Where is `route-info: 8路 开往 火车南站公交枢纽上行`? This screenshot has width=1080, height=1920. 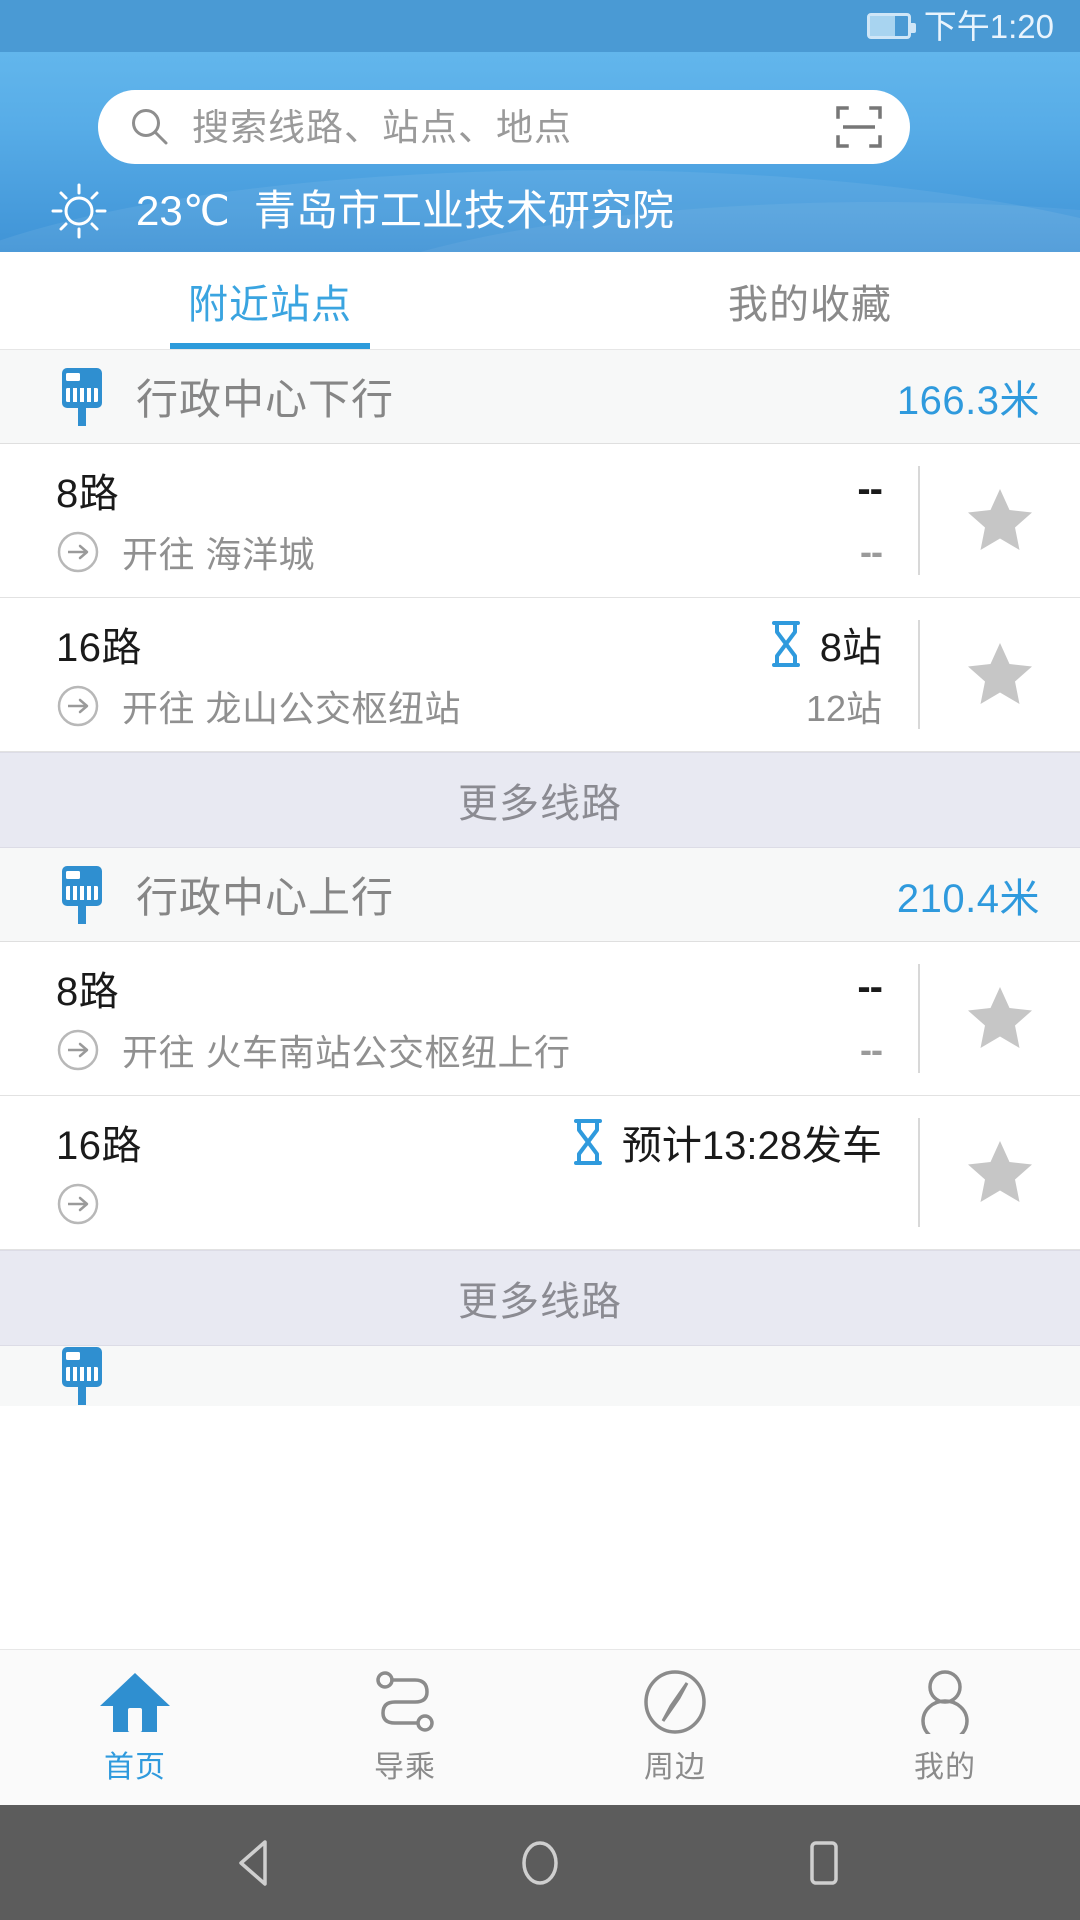
route-info: 8路 开往 火车南站公交枢纽上行 is located at coordinates (344, 1018).